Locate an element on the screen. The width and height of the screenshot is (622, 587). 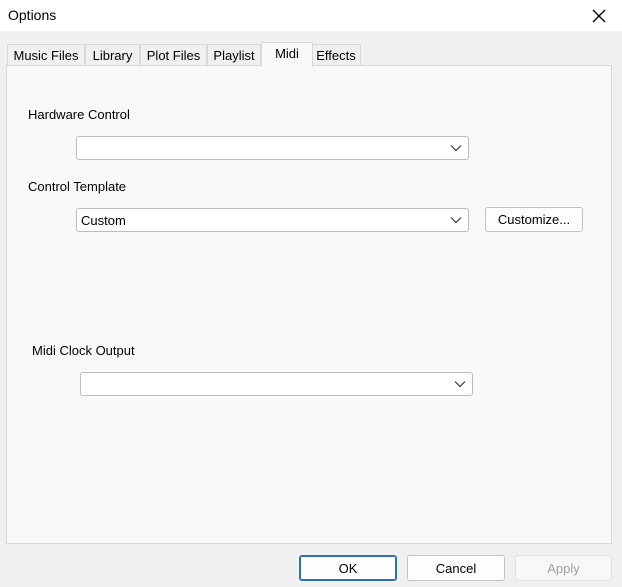
tab-label: Playlist is located at coordinates (234, 55).